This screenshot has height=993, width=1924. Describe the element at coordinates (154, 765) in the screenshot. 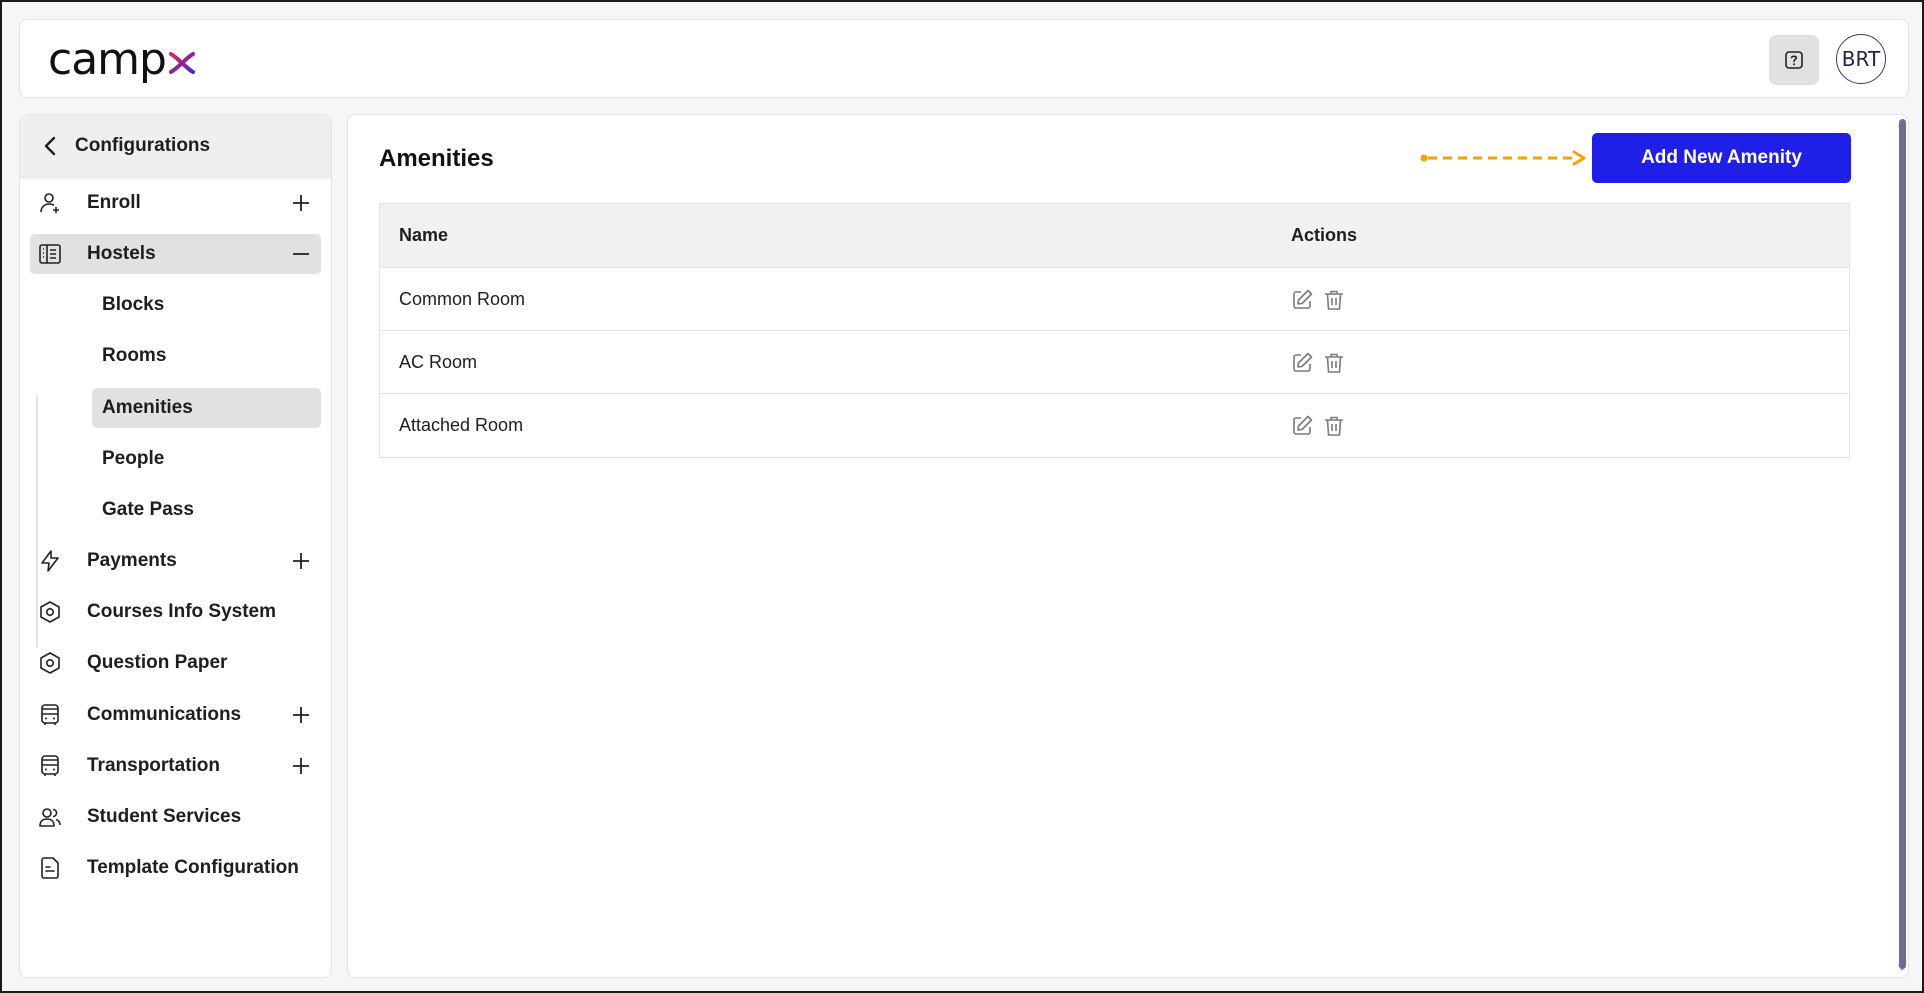

I see `sidebar-item-label: Transportation` at that location.